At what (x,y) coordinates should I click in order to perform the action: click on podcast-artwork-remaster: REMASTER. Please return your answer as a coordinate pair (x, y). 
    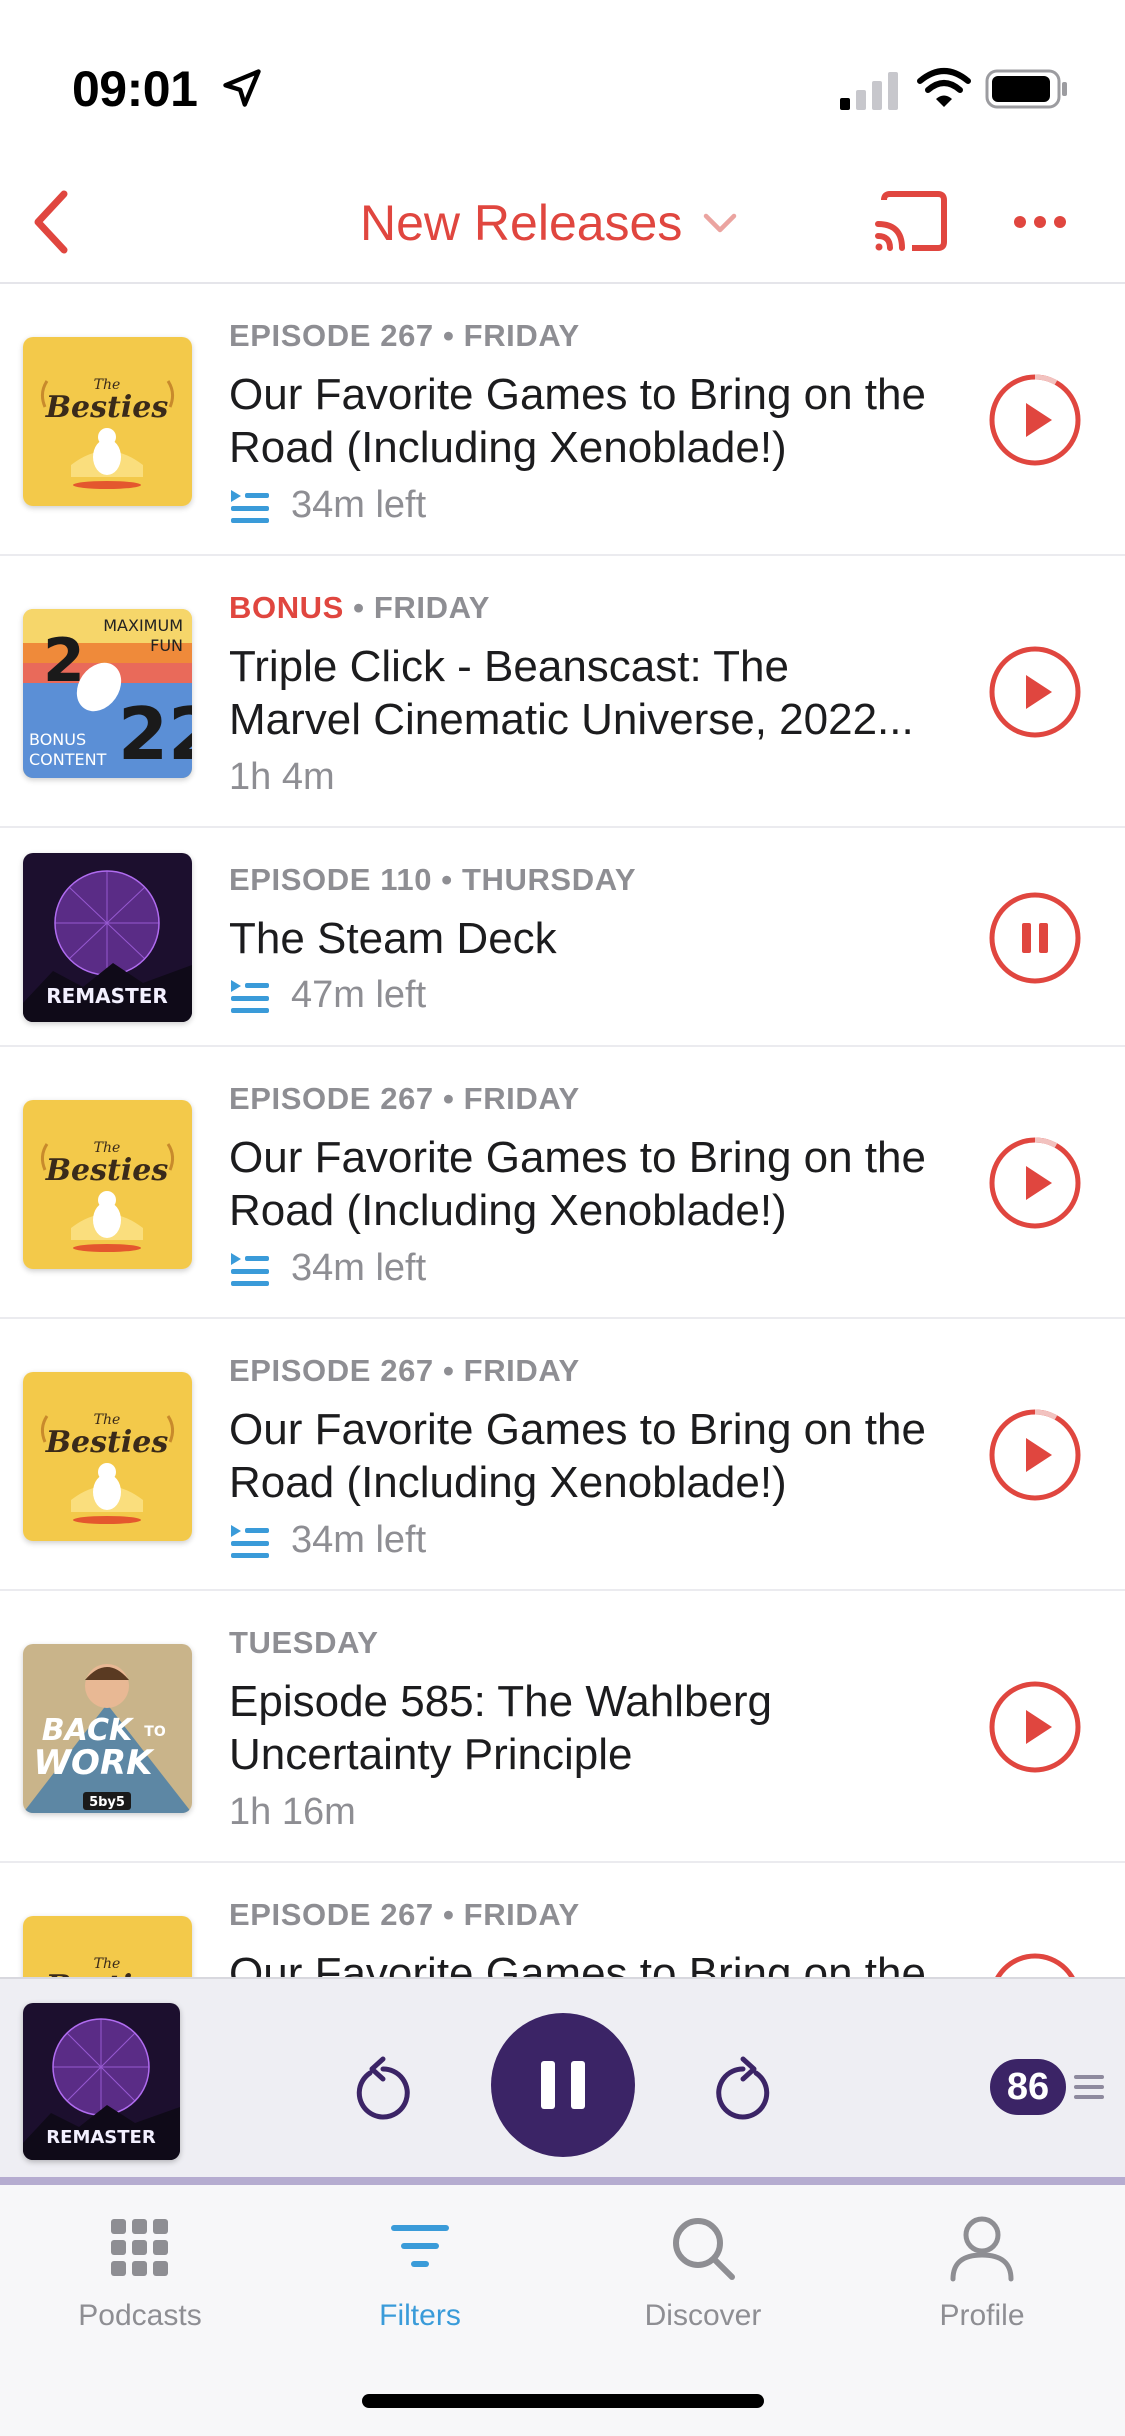
    Looking at the image, I should click on (107, 937).